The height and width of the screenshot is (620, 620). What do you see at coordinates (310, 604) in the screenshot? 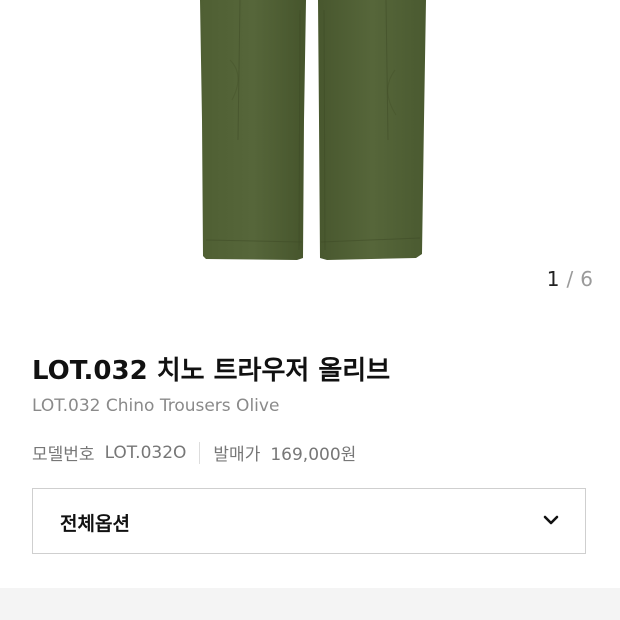
I see `section-divider-strip` at bounding box center [310, 604].